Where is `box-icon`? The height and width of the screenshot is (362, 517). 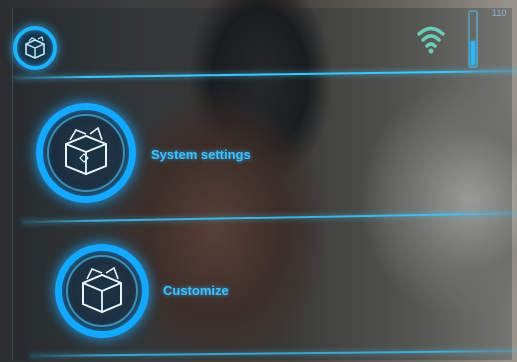
box-icon is located at coordinates (35, 47).